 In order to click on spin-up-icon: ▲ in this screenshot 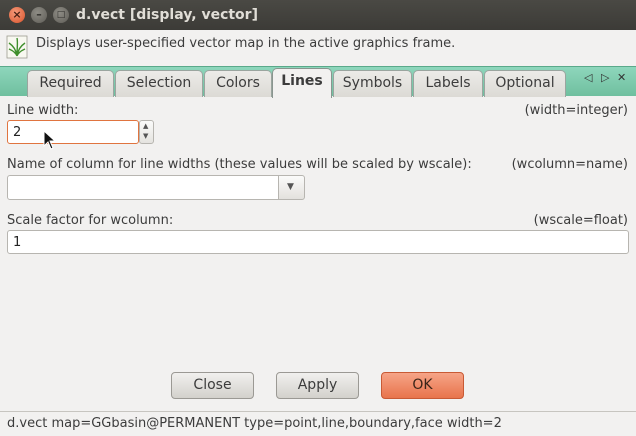, I will do `click(145, 126)`.